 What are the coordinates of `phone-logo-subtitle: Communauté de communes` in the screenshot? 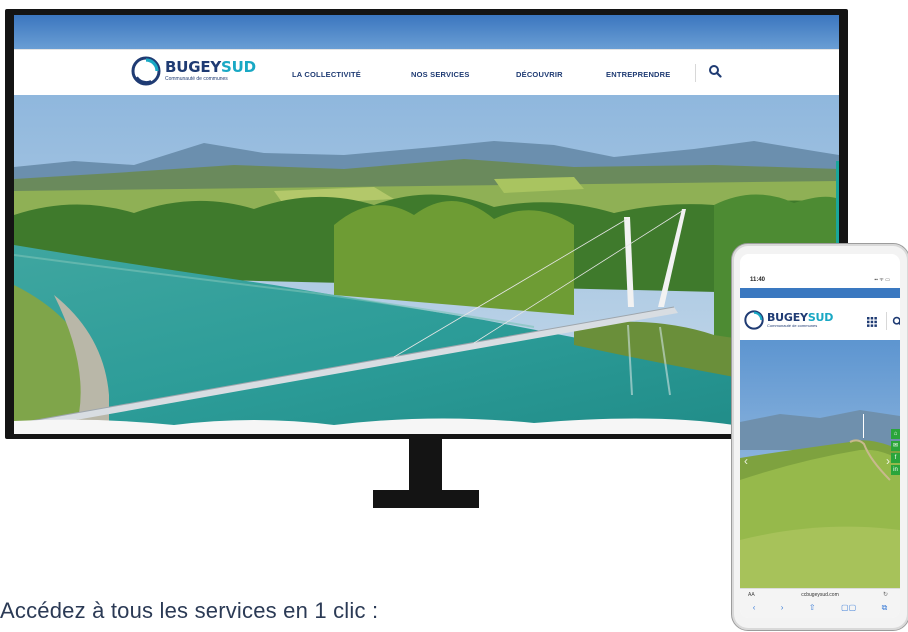 It's located at (792, 325).